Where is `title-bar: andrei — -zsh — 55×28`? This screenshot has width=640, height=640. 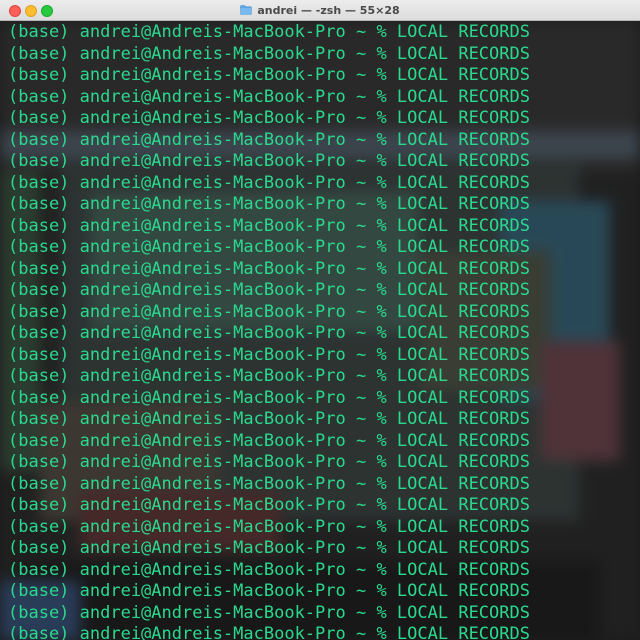 title-bar: andrei — -zsh — 55×28 is located at coordinates (320, 10).